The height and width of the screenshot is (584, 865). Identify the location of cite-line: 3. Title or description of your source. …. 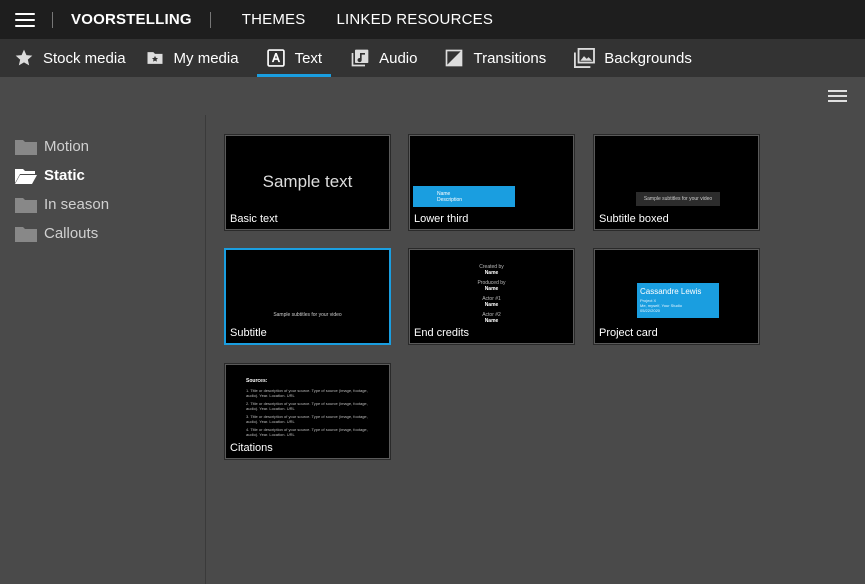
(307, 419).